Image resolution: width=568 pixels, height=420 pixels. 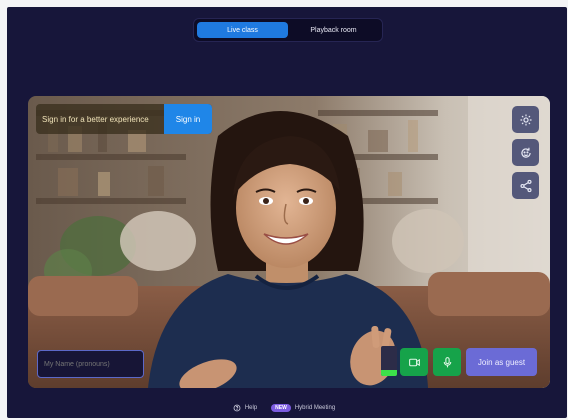 What do you see at coordinates (389, 361) in the screenshot?
I see `mic-level-meter` at bounding box center [389, 361].